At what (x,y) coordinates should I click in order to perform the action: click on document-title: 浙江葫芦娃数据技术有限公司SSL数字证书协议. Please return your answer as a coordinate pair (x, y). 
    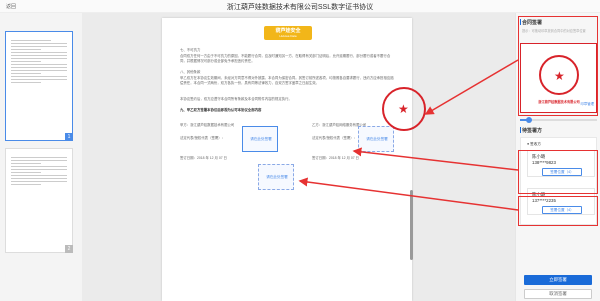
    Looking at the image, I should click on (300, 7).